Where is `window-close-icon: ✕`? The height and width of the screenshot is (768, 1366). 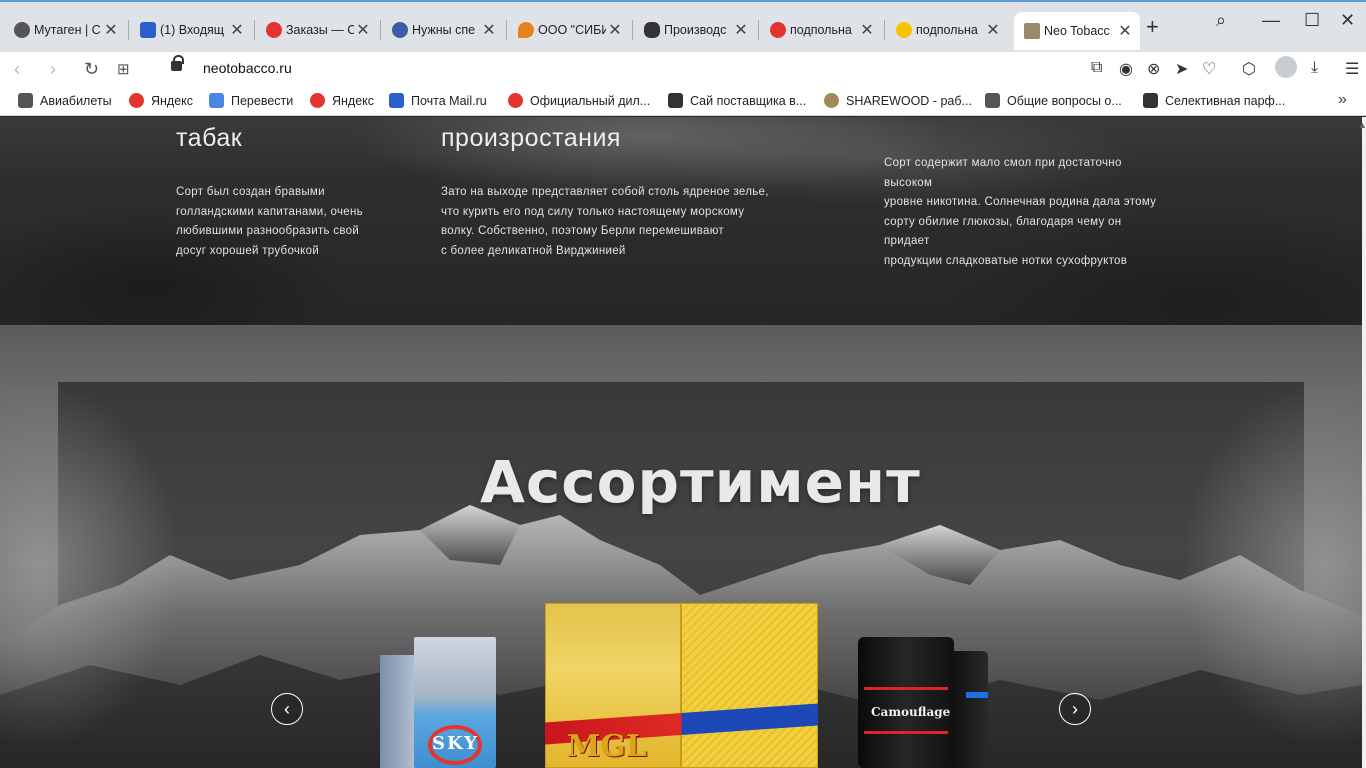 window-close-icon: ✕ is located at coordinates (1347, 20).